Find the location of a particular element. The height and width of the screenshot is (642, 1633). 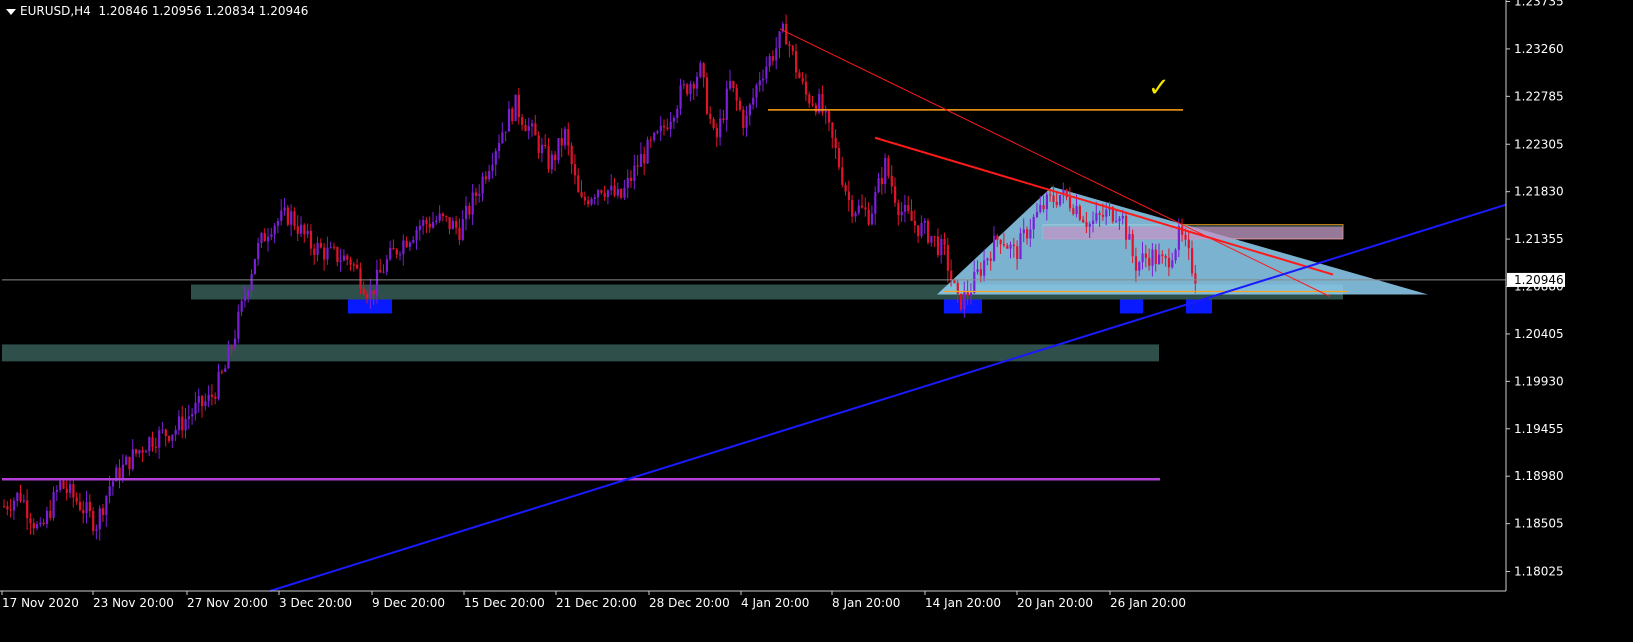

x-tick-label: 15 Dec 20:00 is located at coordinates (504, 603).